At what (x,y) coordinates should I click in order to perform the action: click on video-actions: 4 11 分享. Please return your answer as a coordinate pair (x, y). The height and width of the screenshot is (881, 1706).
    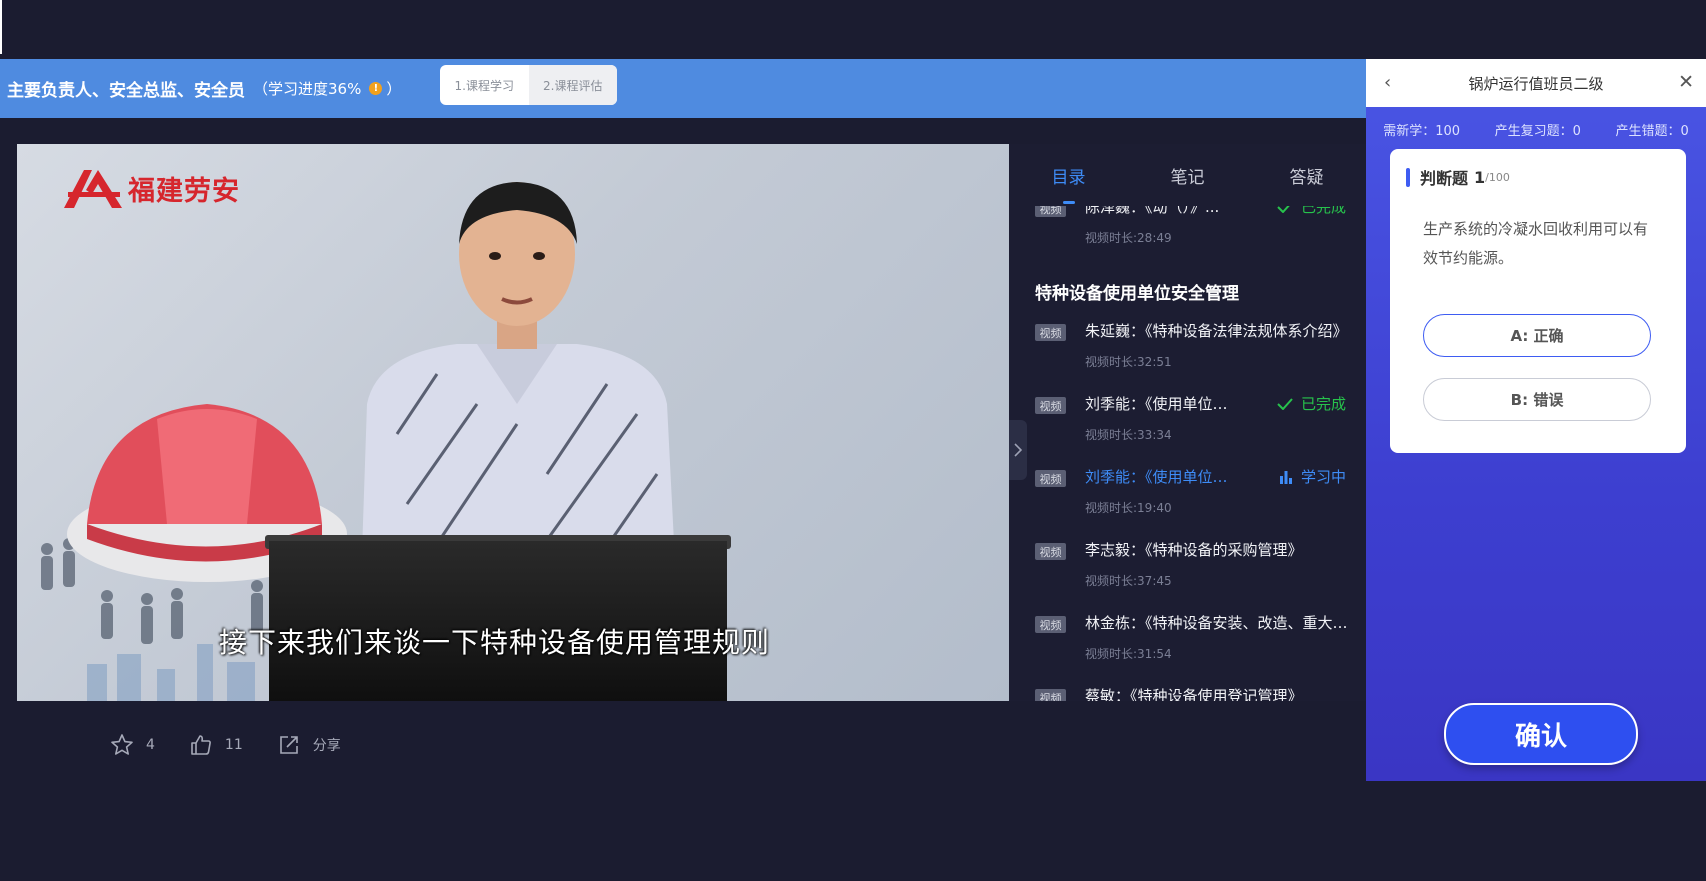
    Looking at the image, I should click on (242, 745).